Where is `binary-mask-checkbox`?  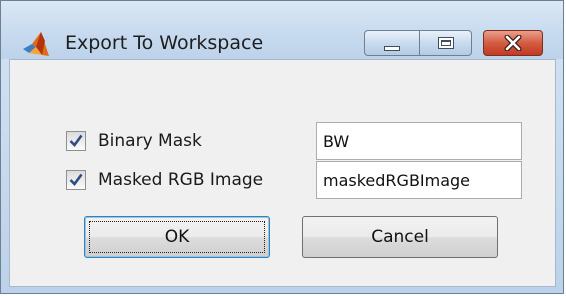
binary-mask-checkbox is located at coordinates (76, 141).